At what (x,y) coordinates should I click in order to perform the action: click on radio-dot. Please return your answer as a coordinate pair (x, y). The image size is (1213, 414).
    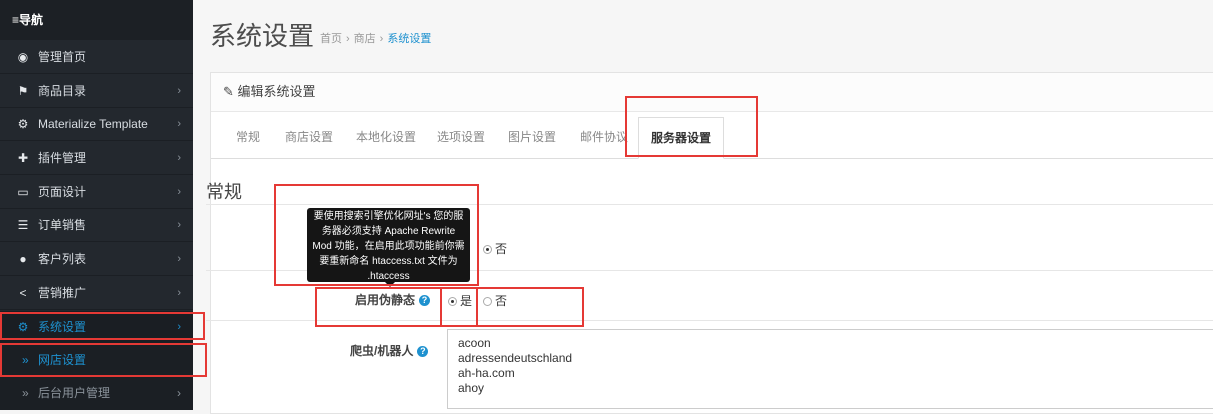
    Looking at the image, I should click on (487, 249).